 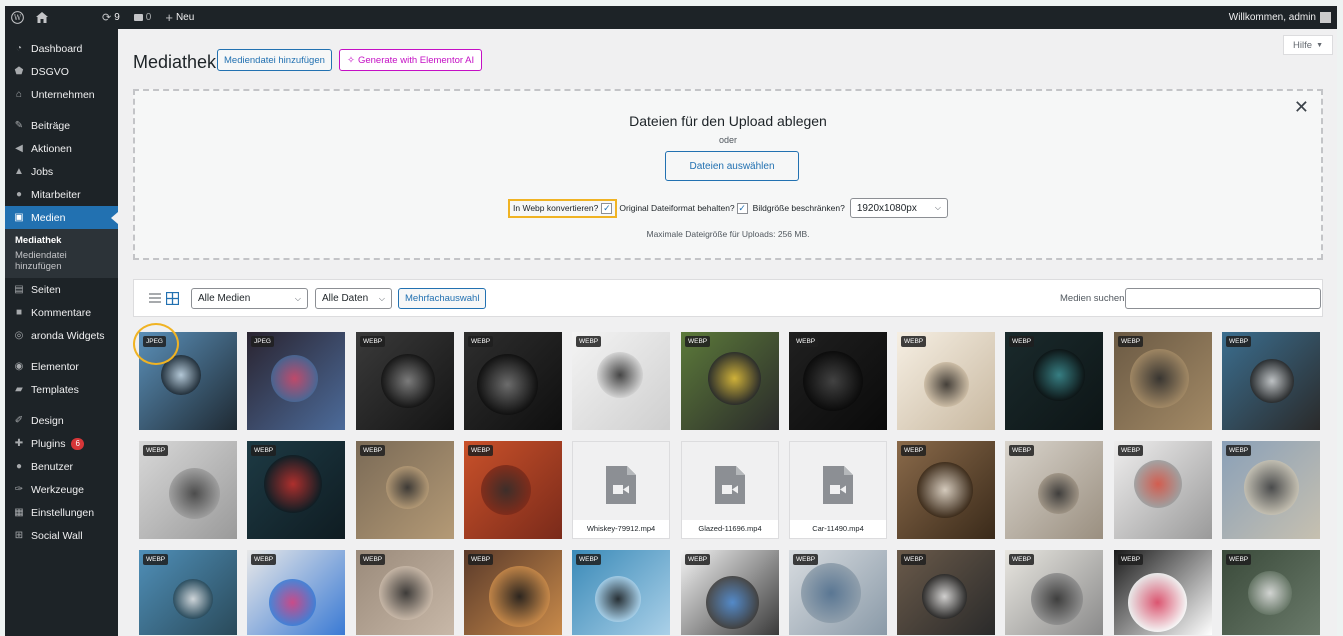 What do you see at coordinates (249, 298) in the screenshot?
I see `media-type-filter: Alle Medien ⌵` at bounding box center [249, 298].